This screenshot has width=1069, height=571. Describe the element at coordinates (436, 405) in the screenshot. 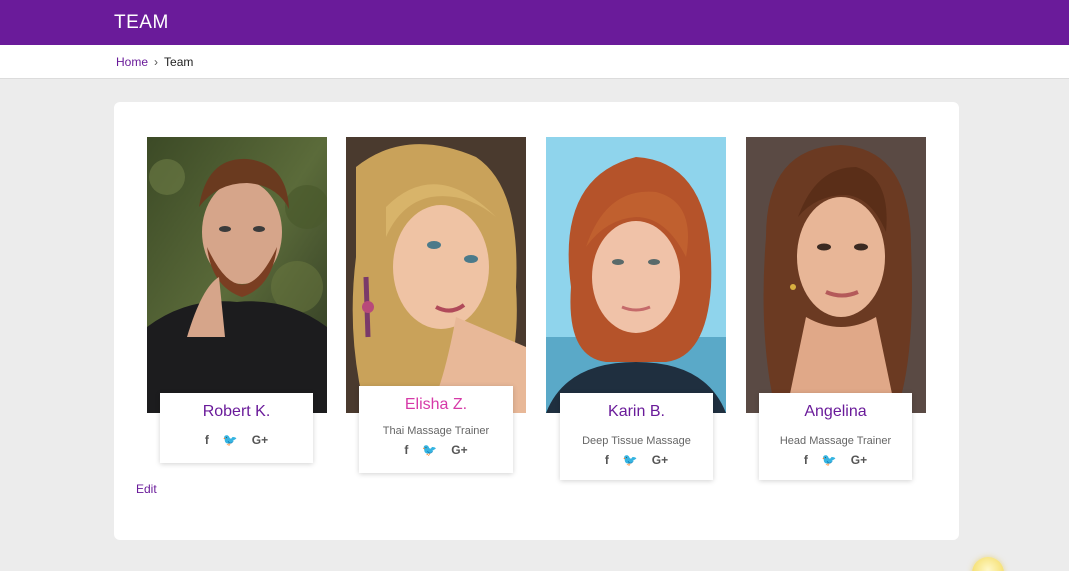

I see `member-name: Elisha Z.` at that location.